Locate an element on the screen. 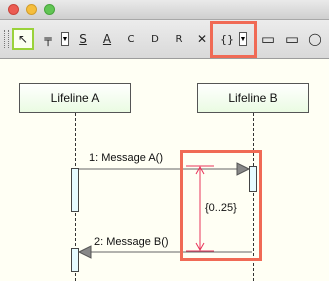 The image size is (329, 281). select-tool-icon: ↖ is located at coordinates (23, 39).